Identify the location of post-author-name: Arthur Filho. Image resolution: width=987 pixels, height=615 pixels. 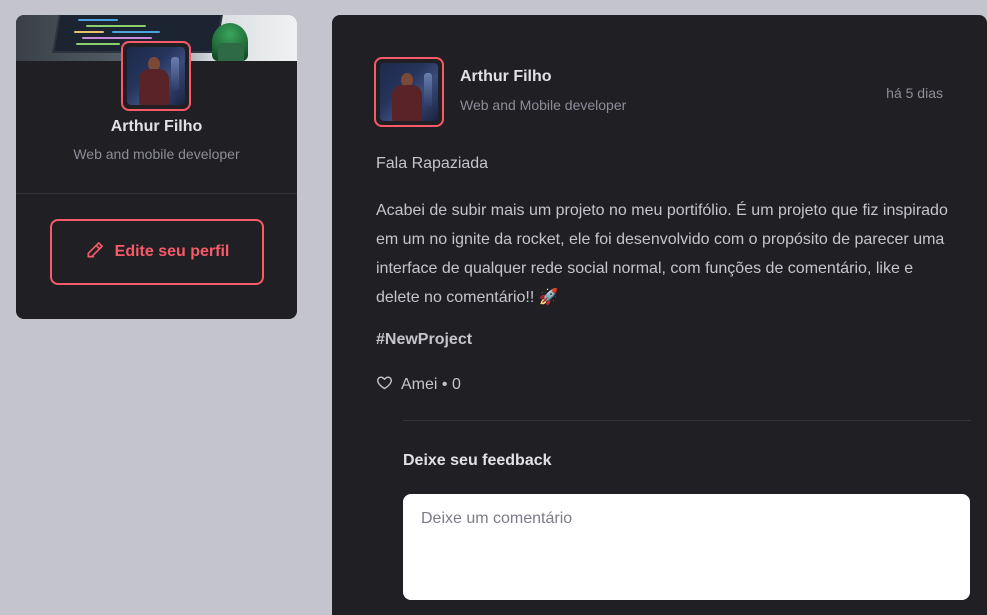
(506, 77).